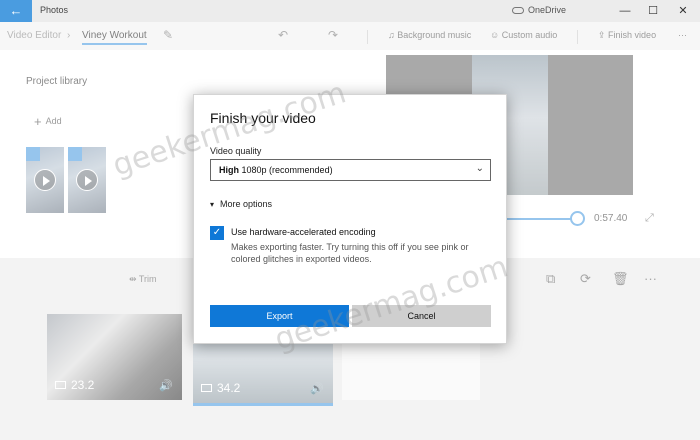  Describe the element at coordinates (625, 11) in the screenshot. I see `minimize-button: —` at that location.